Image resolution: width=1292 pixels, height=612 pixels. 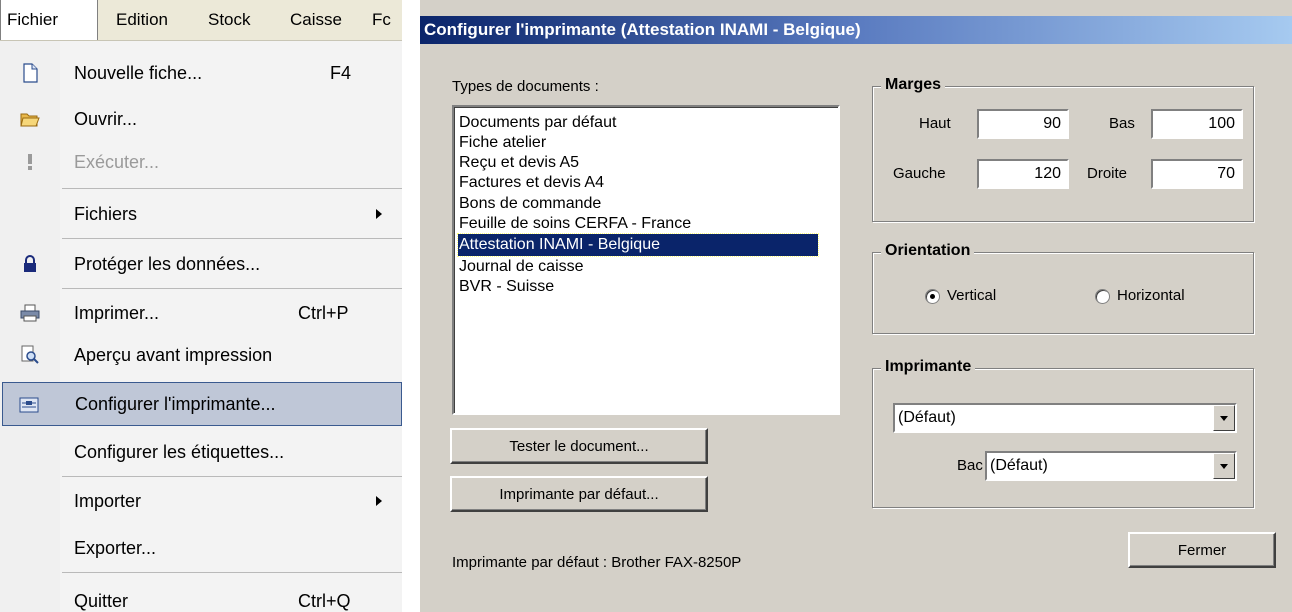 I want to click on list-item: Bons de commande, so click(x=646, y=204).